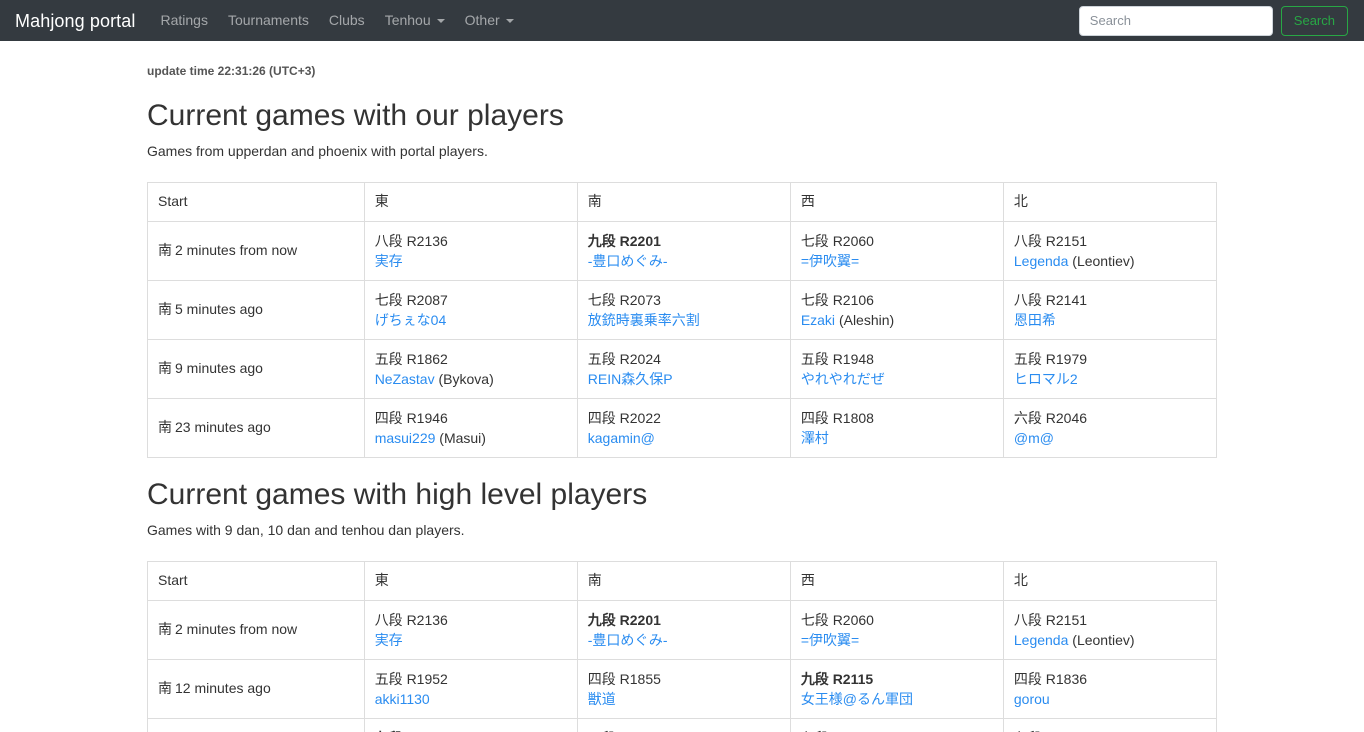 The width and height of the screenshot is (1364, 732). I want to click on player-cell: 四段 R2022 kagamin@, so click(683, 428).